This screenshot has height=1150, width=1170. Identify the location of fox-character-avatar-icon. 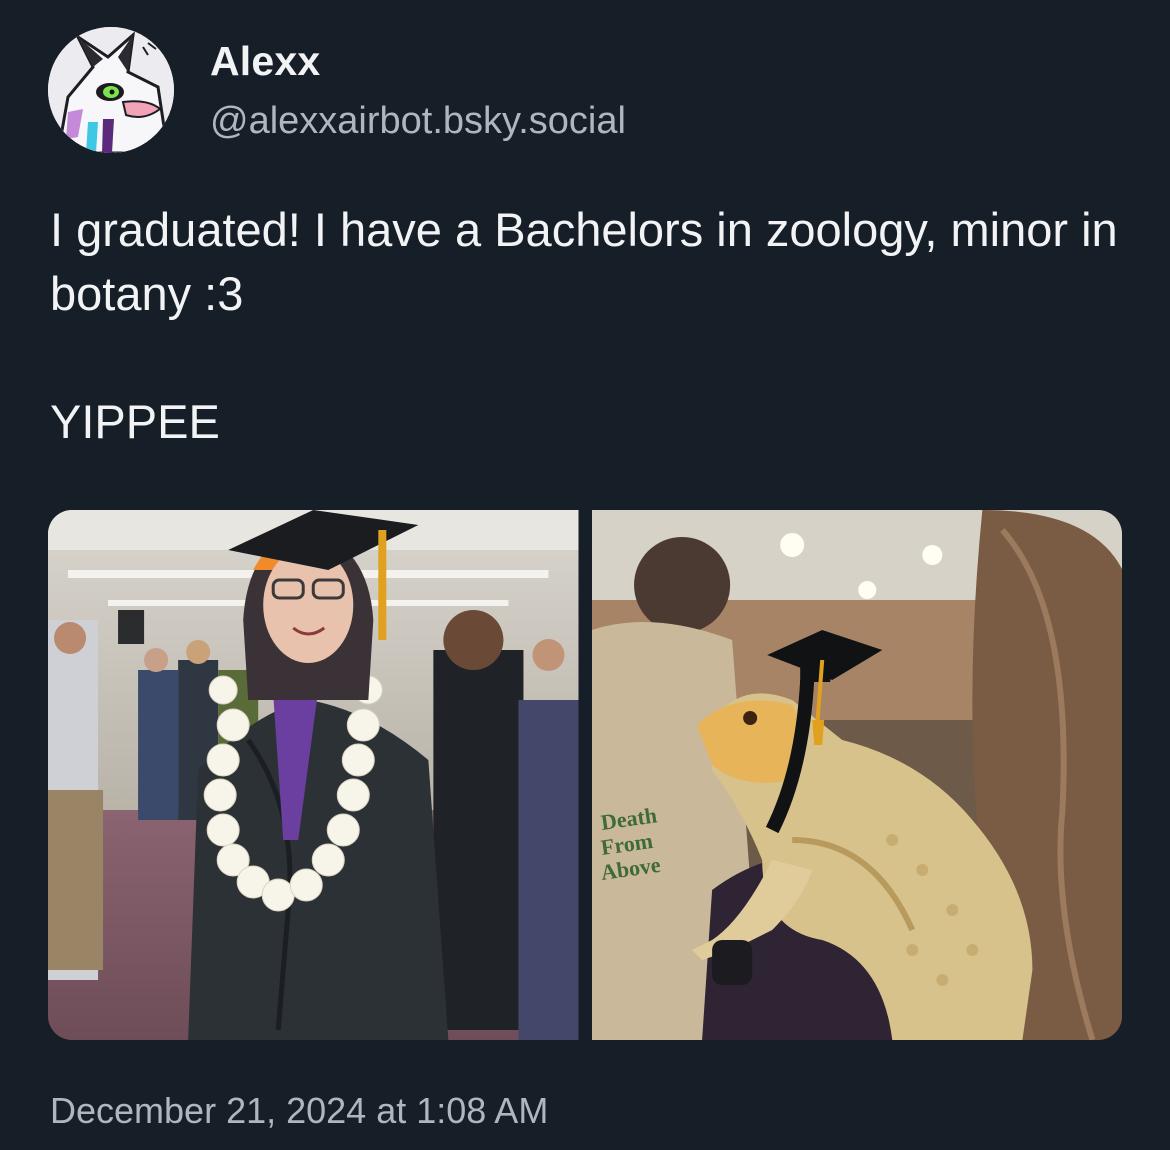
(111, 90).